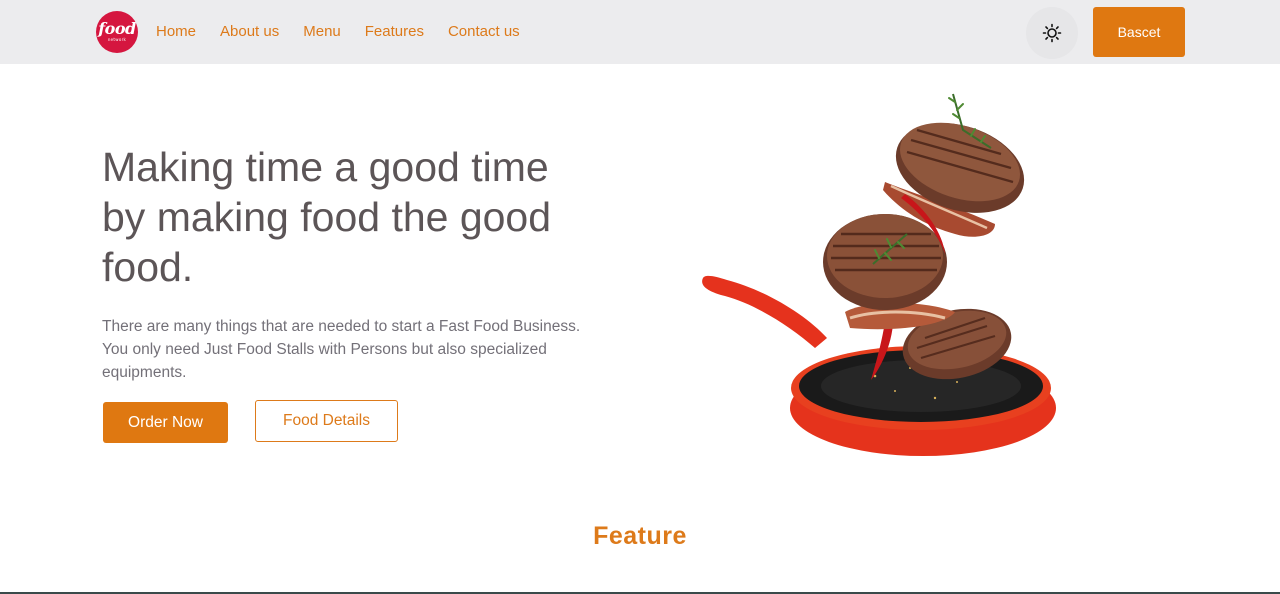  Describe the element at coordinates (117, 28) in the screenshot. I see `logo-word: food` at that location.